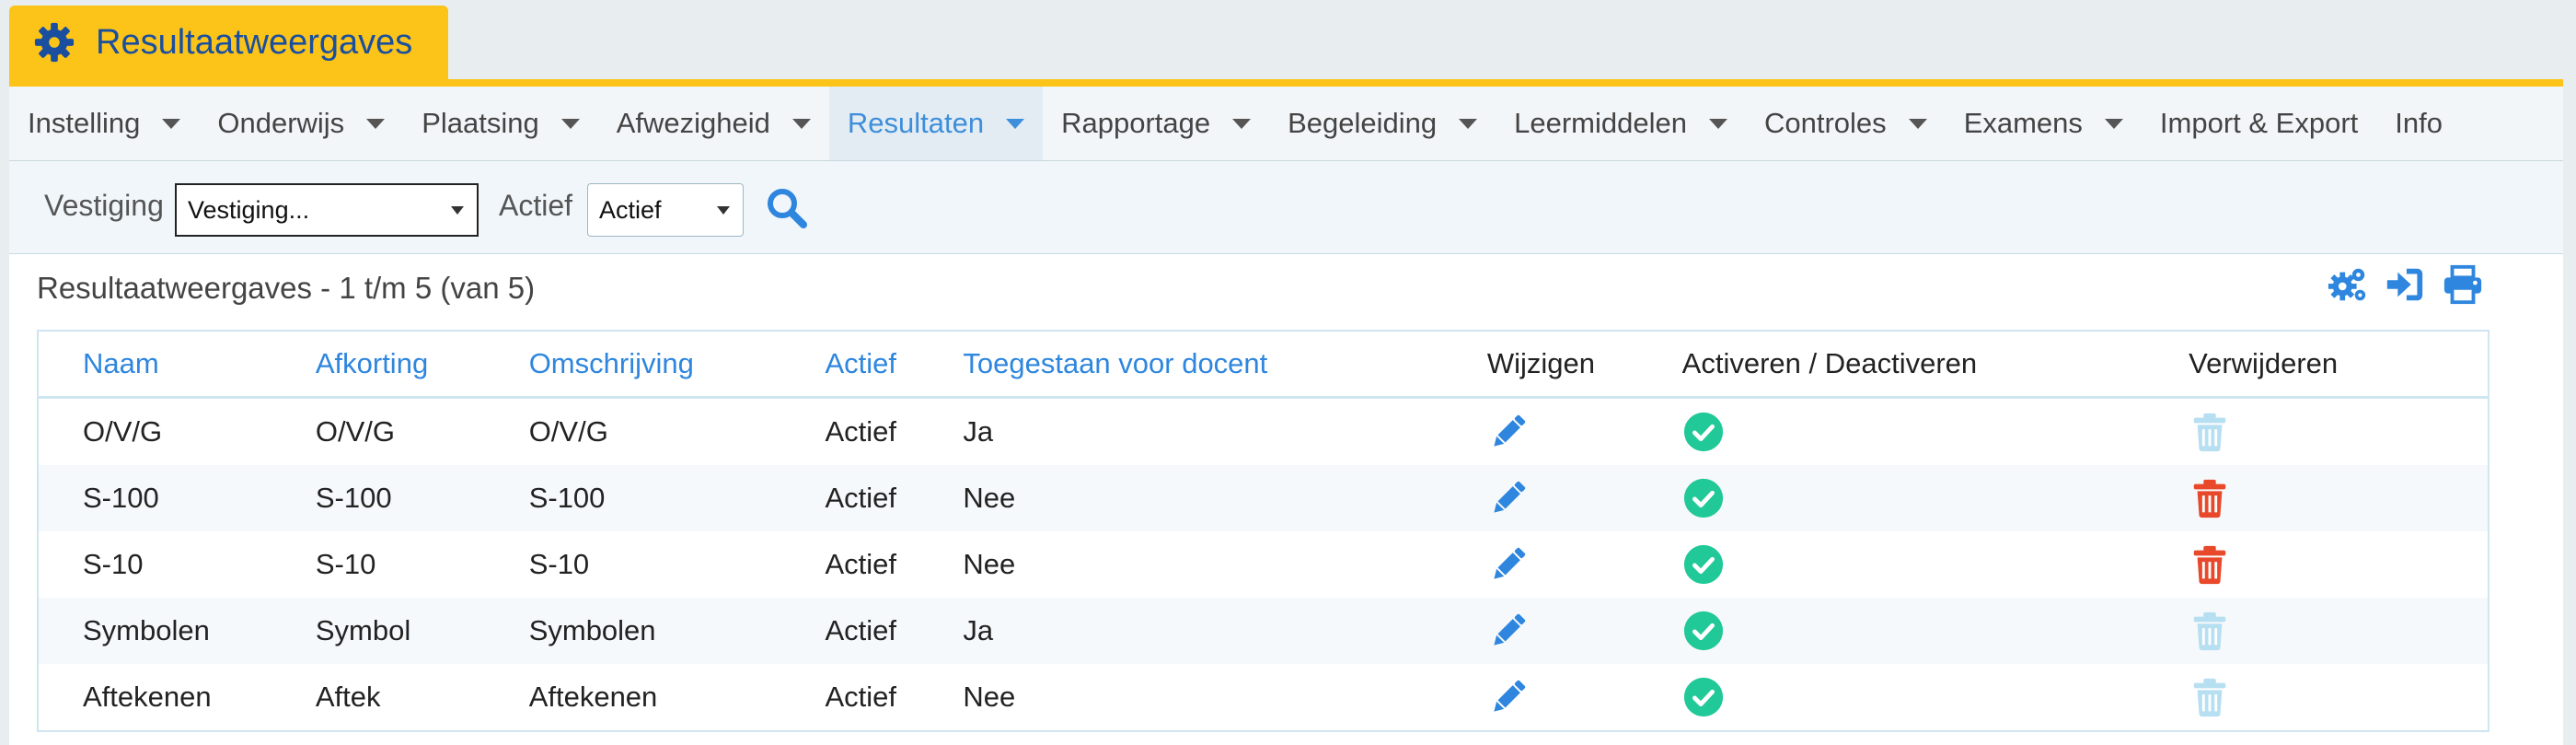 This screenshot has width=2576, height=745. What do you see at coordinates (422, 365) in the screenshot?
I see `column-header-afkorting: Afkorting` at bounding box center [422, 365].